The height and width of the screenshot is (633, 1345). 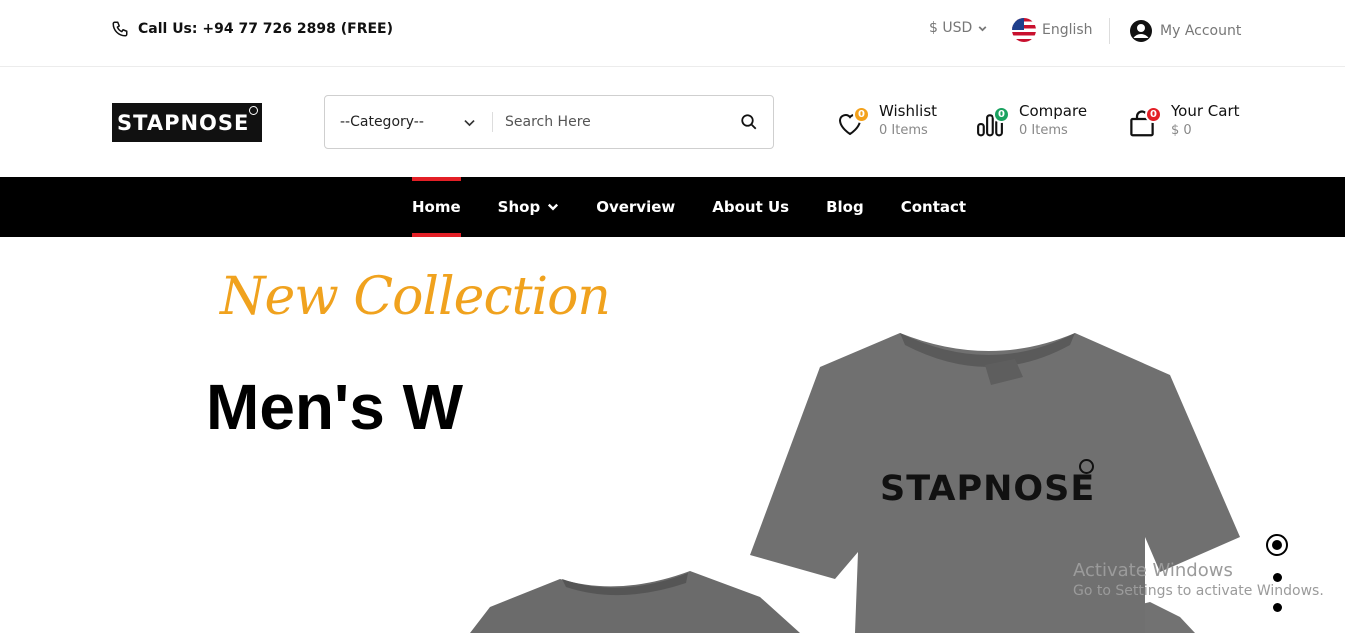 I want to click on watermark-subtitle: Go to Settings to activate Windows., so click(x=1198, y=591).